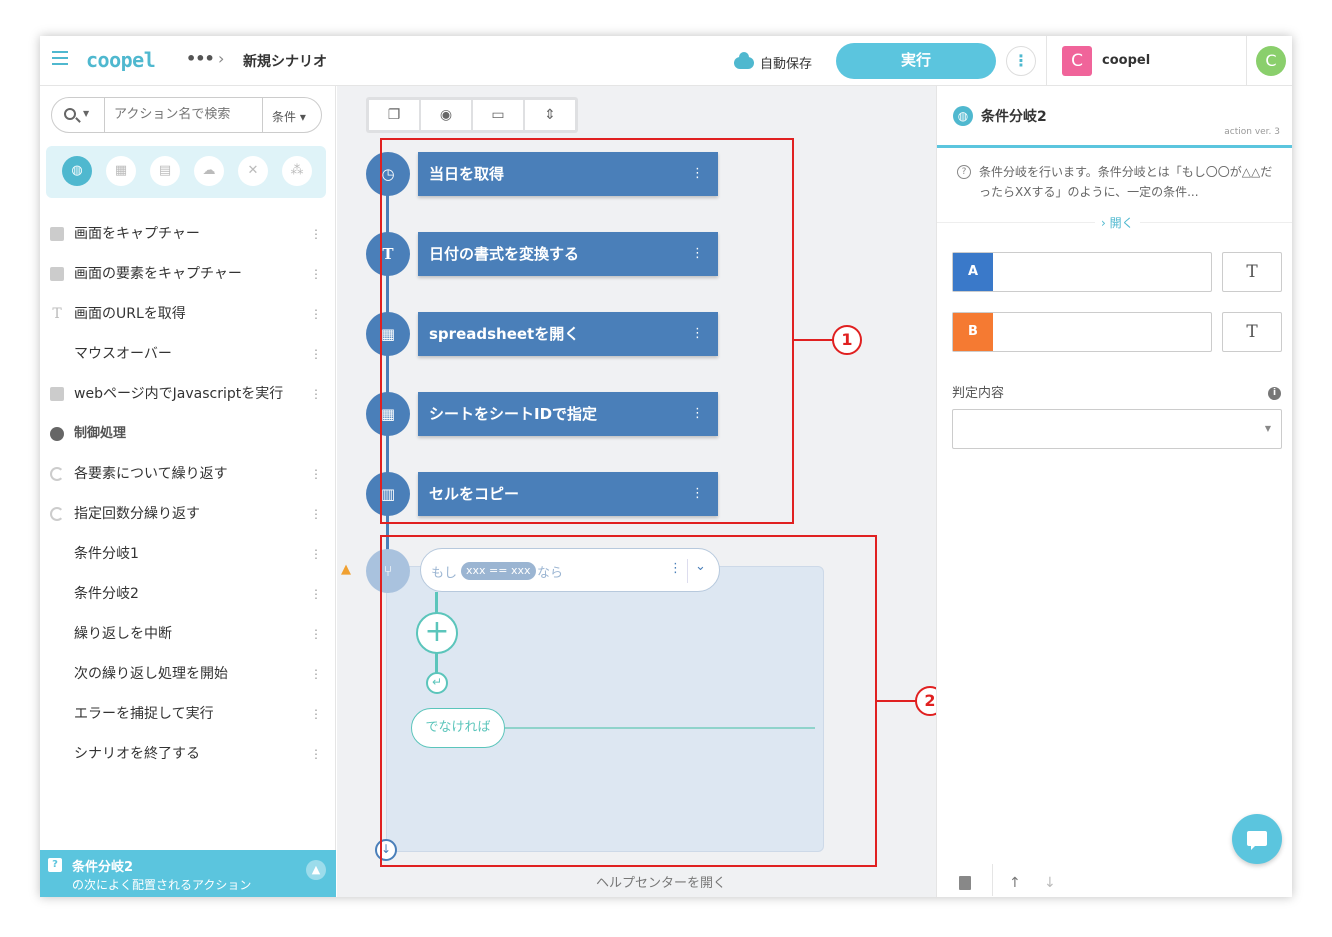 The image size is (1332, 937). What do you see at coordinates (253, 171) in the screenshot?
I see `category-tools-icon: ✕` at bounding box center [253, 171].